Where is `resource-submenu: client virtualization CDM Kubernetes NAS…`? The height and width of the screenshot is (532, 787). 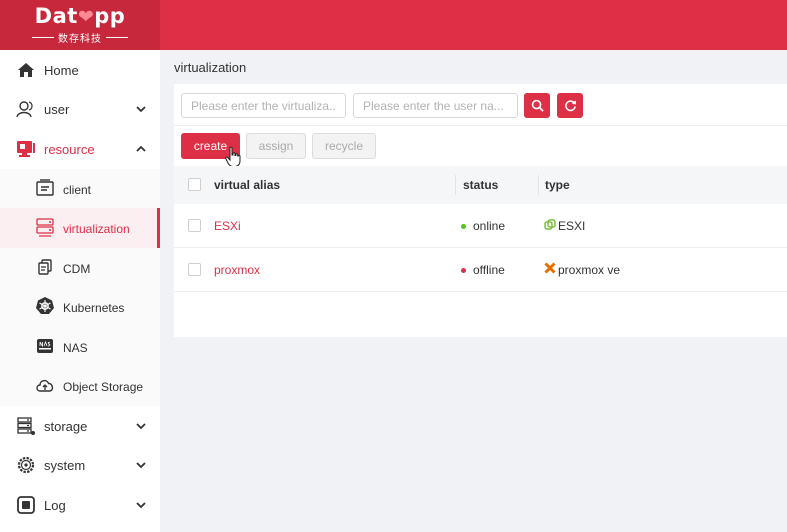
resource-submenu: client virtualization CDM Kubernetes NAS… is located at coordinates (80, 287).